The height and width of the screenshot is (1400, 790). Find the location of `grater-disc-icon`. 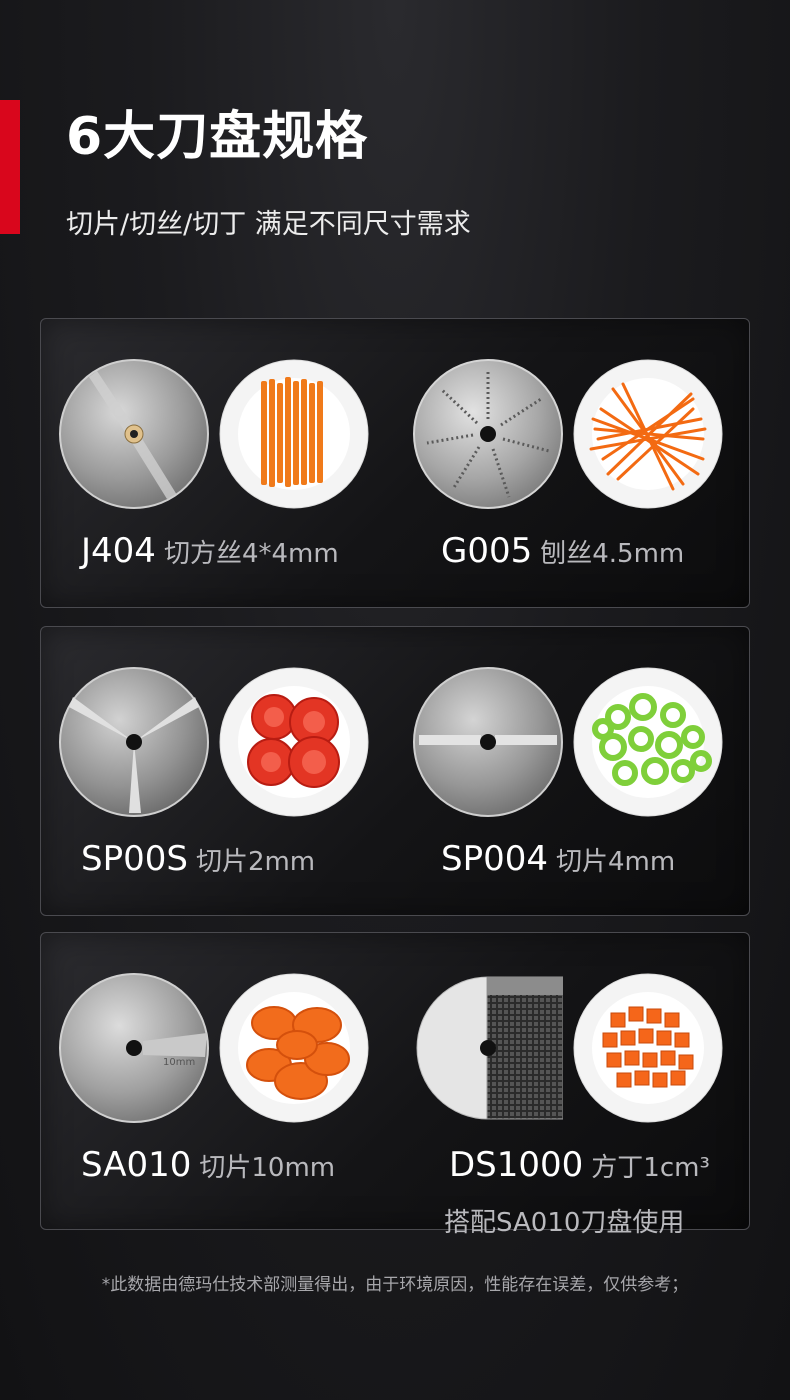

grater-disc-icon is located at coordinates (488, 434).